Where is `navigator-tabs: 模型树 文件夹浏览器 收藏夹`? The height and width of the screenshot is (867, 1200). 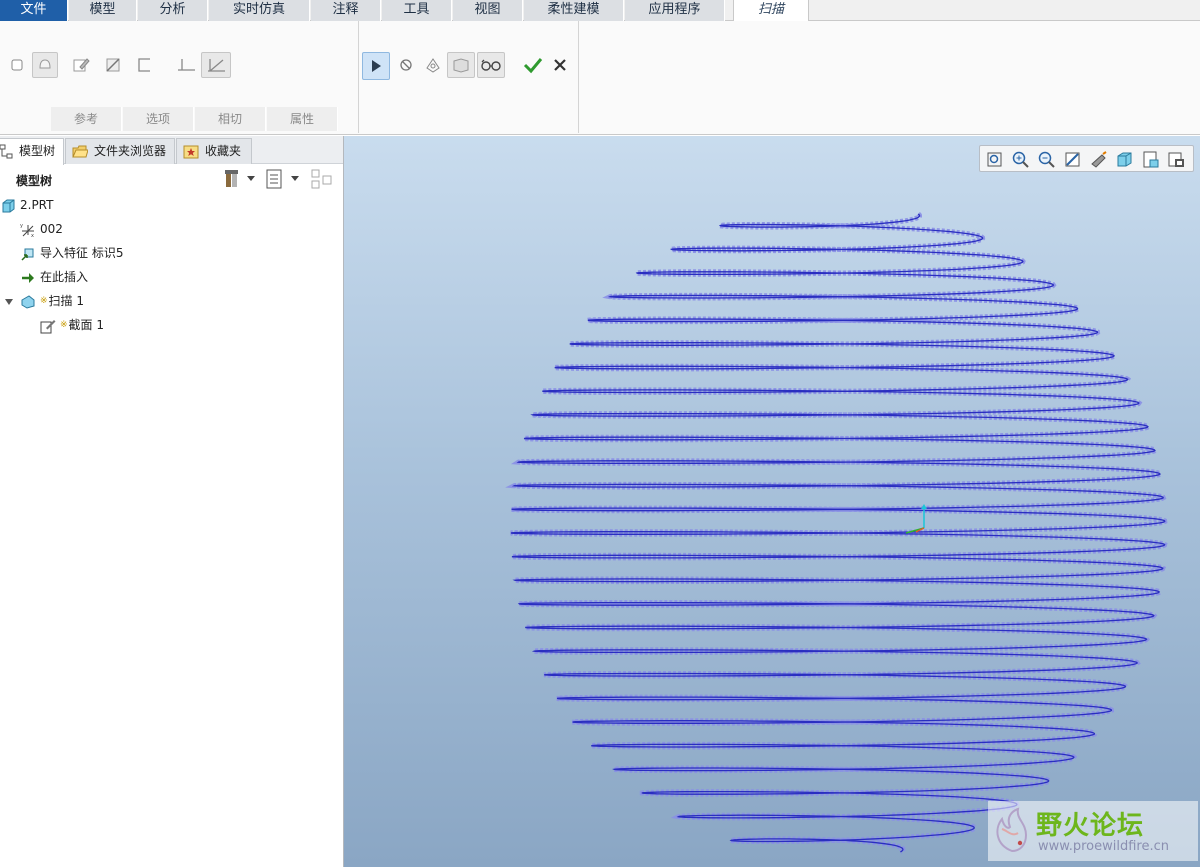
navigator-tabs: 模型树 文件夹浏览器 收藏夹 is located at coordinates (171, 150).